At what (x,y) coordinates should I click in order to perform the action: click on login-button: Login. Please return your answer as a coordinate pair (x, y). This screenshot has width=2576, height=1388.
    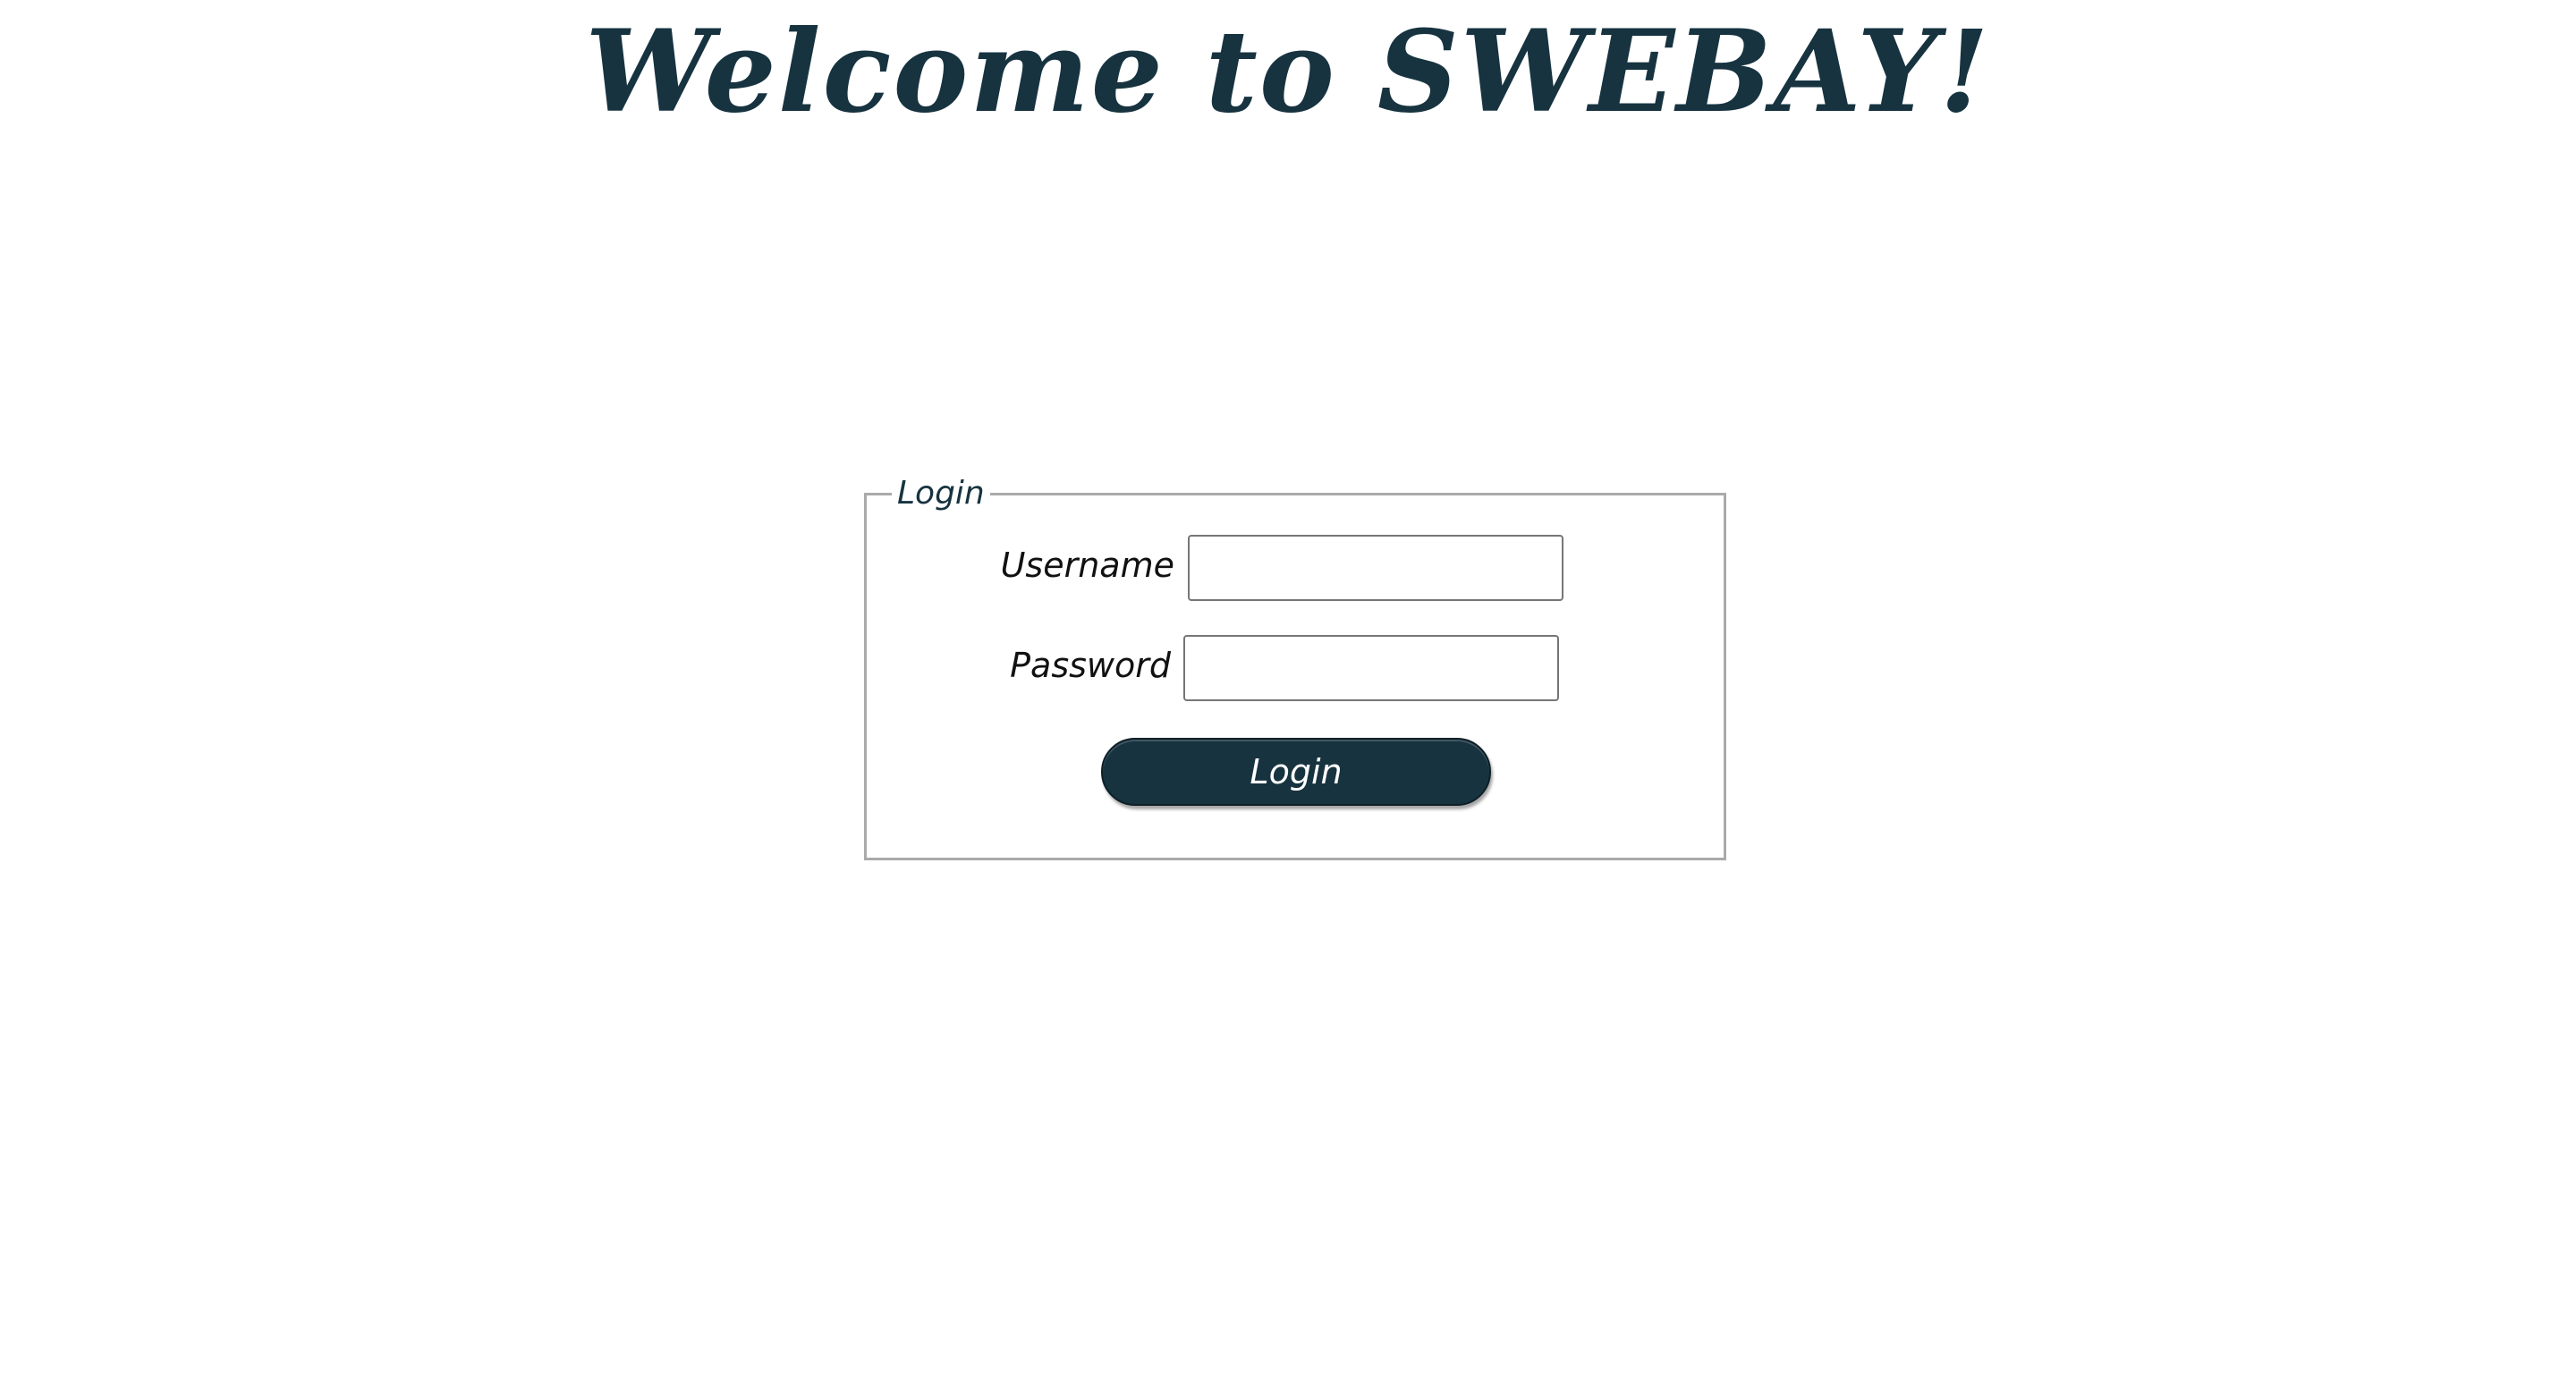
    Looking at the image, I should click on (1296, 772).